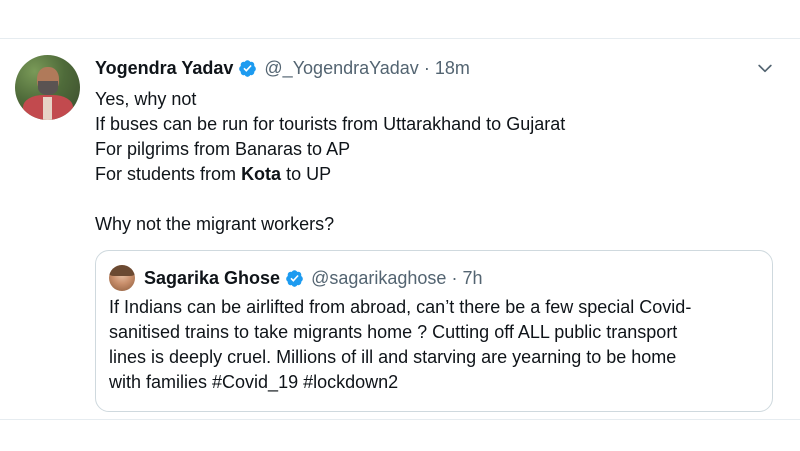 The width and height of the screenshot is (800, 451). What do you see at coordinates (168, 174) in the screenshot?
I see `tweet-line-prefix: For students from` at bounding box center [168, 174].